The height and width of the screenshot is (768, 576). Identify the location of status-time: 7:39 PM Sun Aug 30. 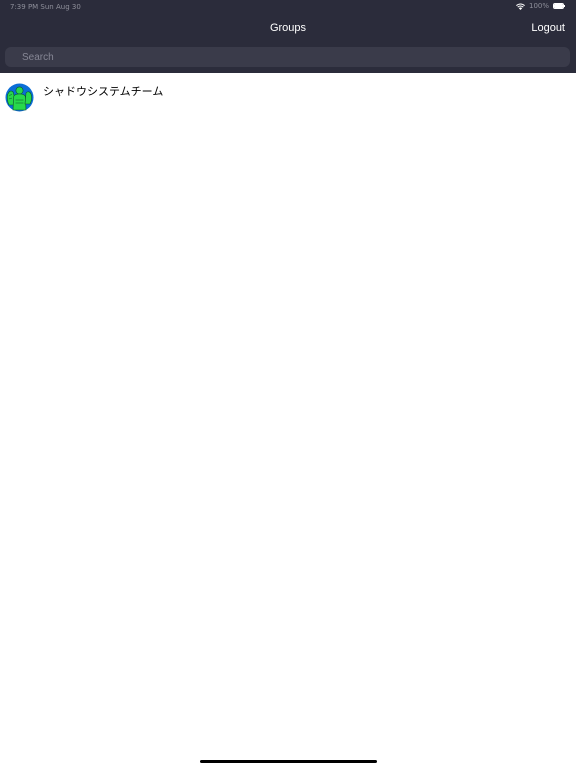
(45, 7).